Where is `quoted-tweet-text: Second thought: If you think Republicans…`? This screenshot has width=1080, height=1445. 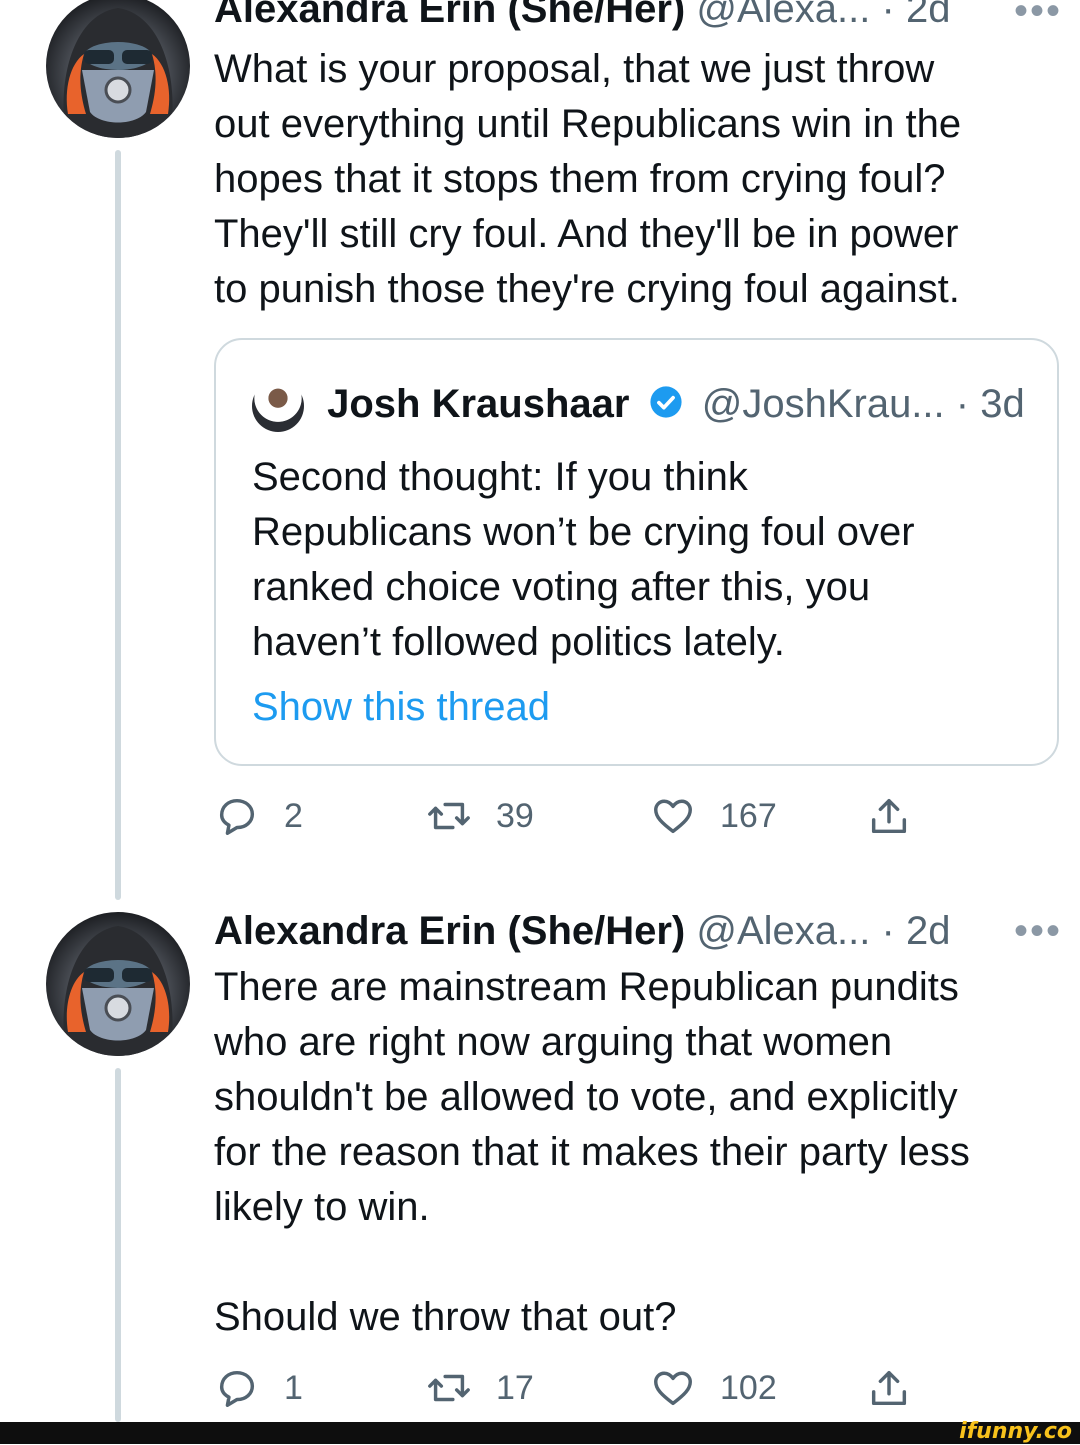
quoted-tweet-text: Second thought: If you think Republicans… is located at coordinates (583, 559).